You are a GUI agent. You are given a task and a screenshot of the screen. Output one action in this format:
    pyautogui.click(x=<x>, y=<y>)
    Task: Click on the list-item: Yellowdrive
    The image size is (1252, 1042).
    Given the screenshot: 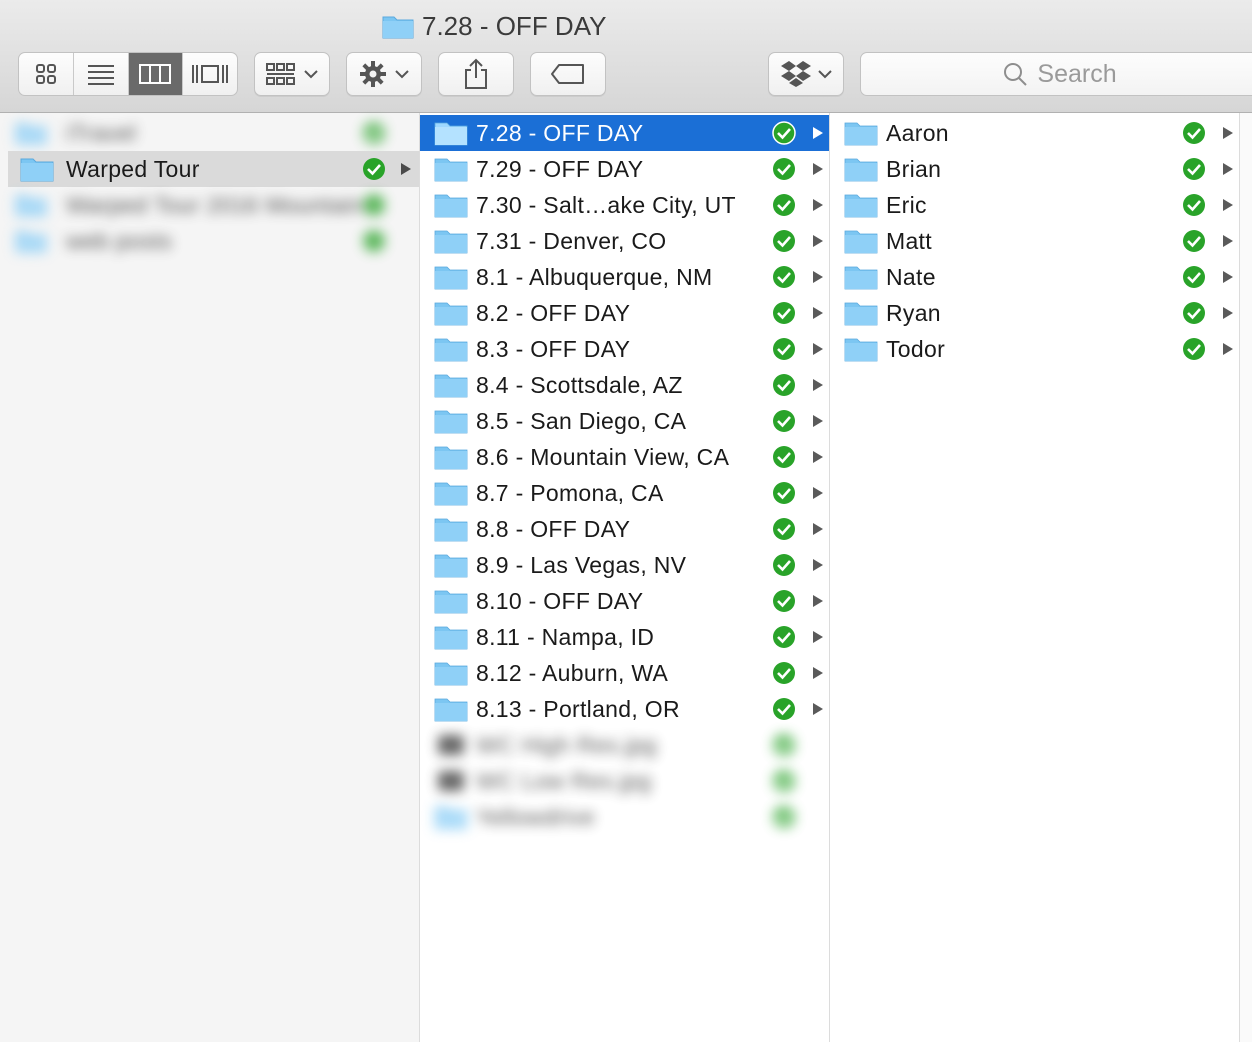 What is the action you would take?
    pyautogui.click(x=624, y=817)
    